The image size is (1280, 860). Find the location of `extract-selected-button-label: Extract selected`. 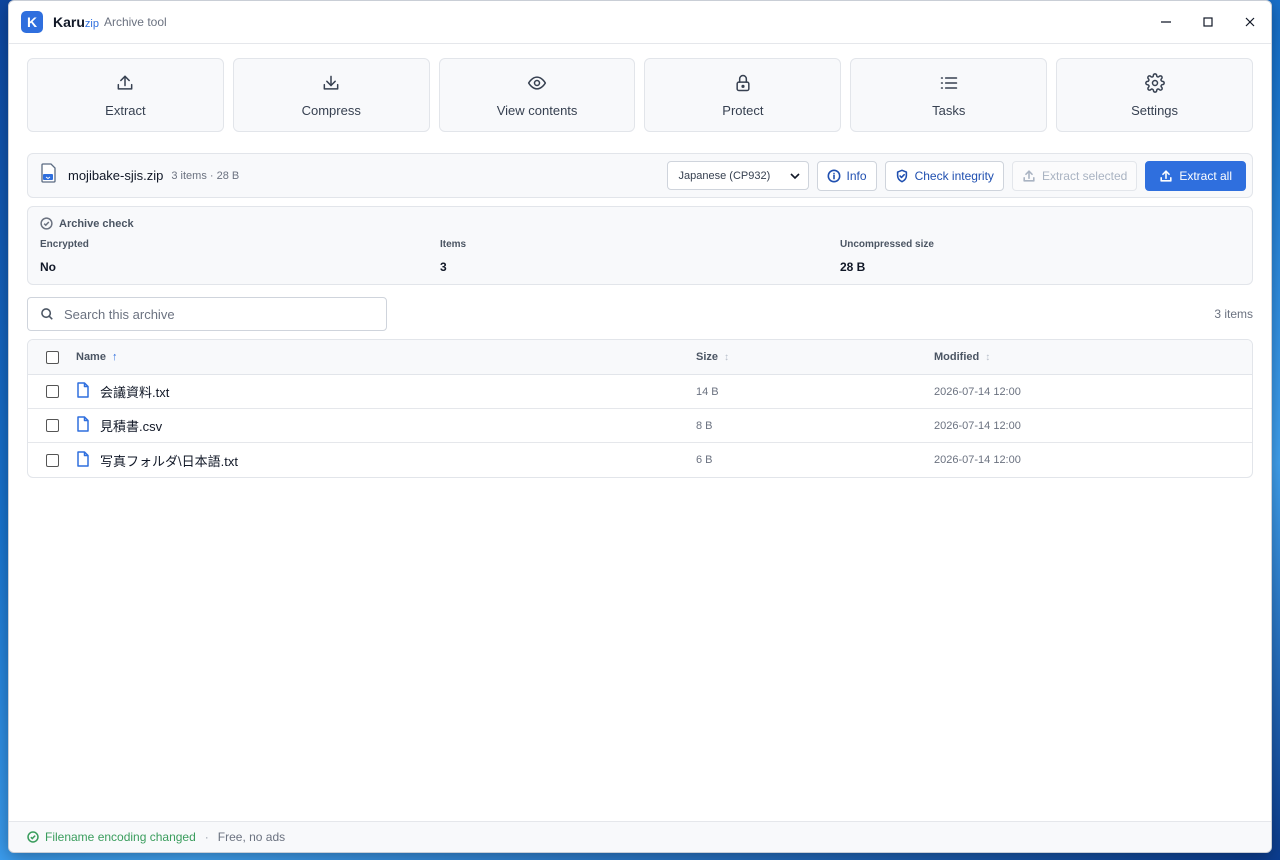

extract-selected-button-label: Extract selected is located at coordinates (1084, 175).